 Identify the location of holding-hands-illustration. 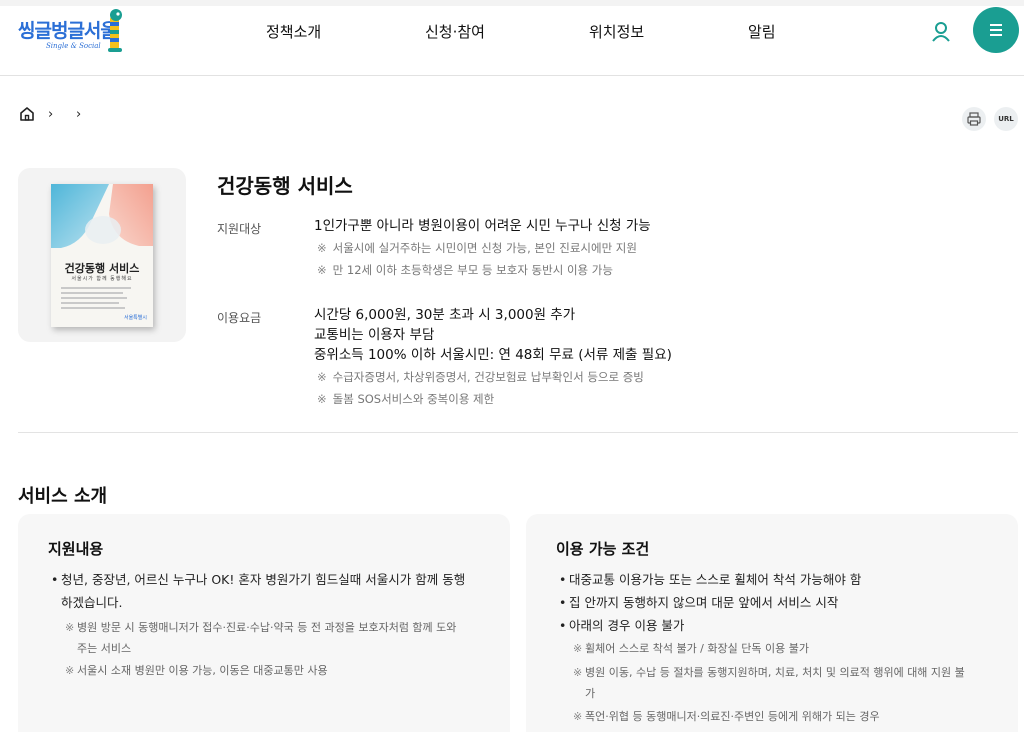
(102, 219).